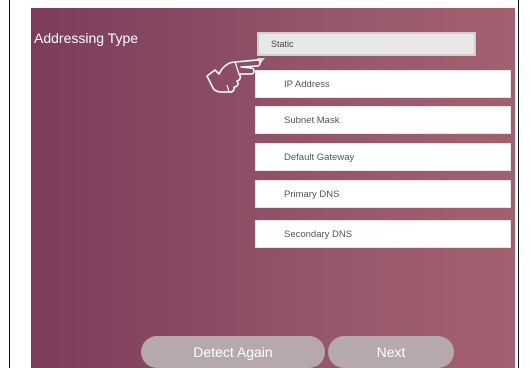 Image resolution: width=531 pixels, height=368 pixels. I want to click on next-button: Next, so click(391, 352).